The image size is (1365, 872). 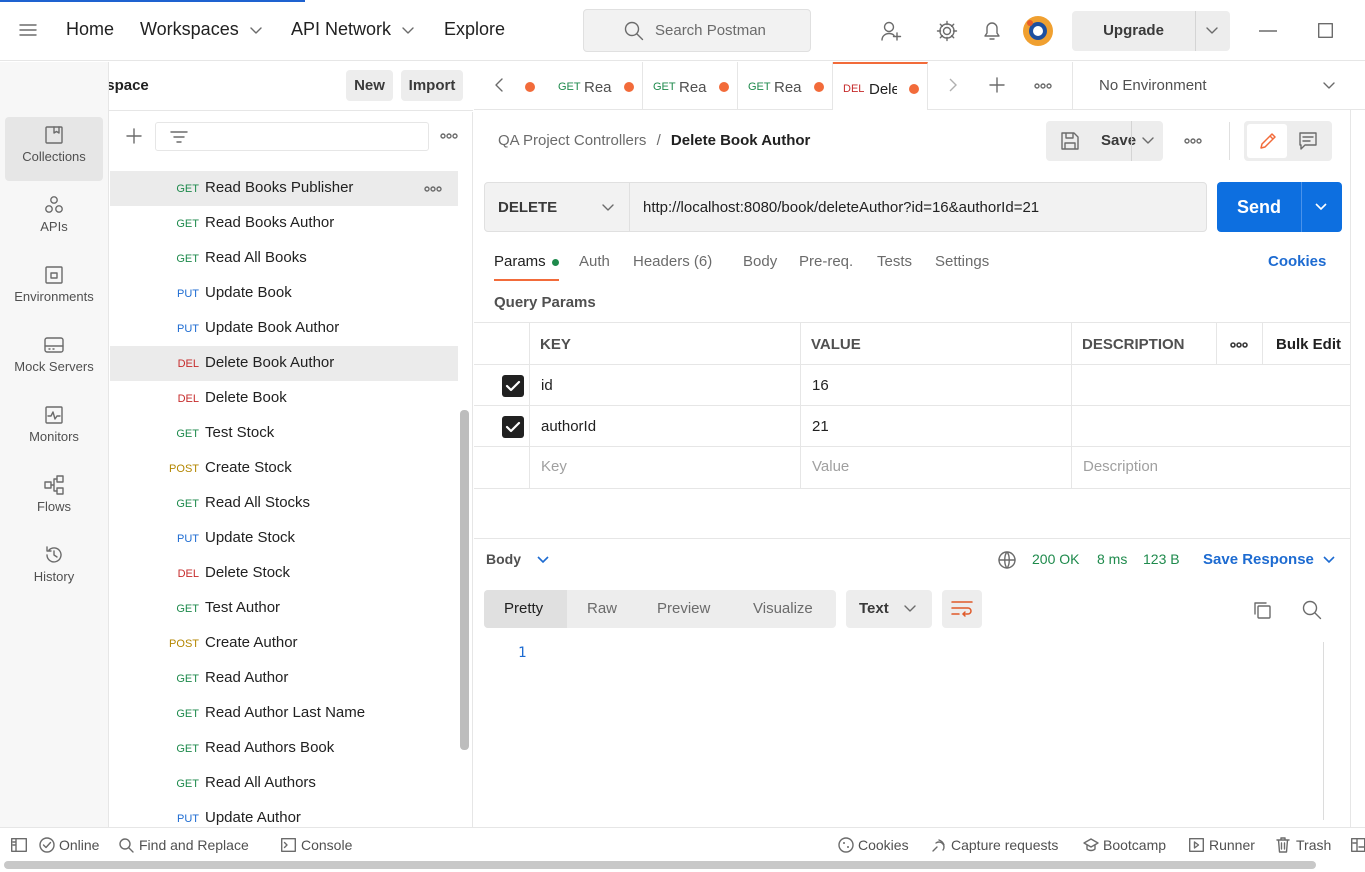 I want to click on copy-icon, so click(x=1262, y=610).